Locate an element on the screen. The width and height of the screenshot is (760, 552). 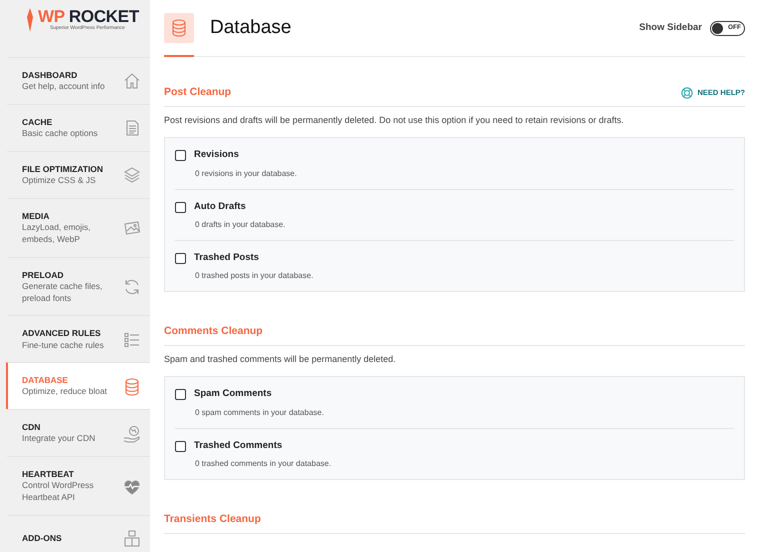
option-detail: 0 revisions in your database. is located at coordinates (246, 174).